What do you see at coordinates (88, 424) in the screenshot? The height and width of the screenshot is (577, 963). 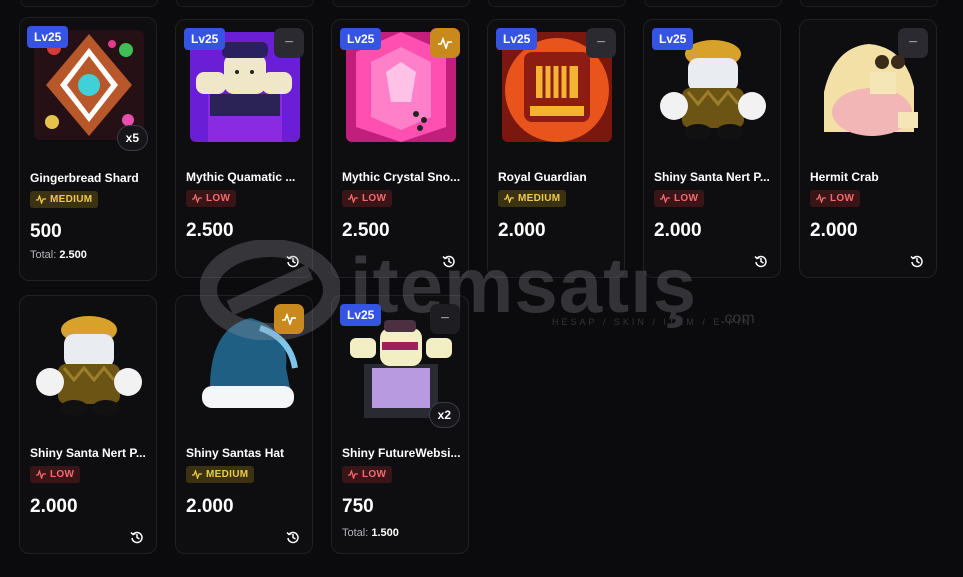 I see `item-card: Shiny Santa Nert P... LOW 2.000` at bounding box center [88, 424].